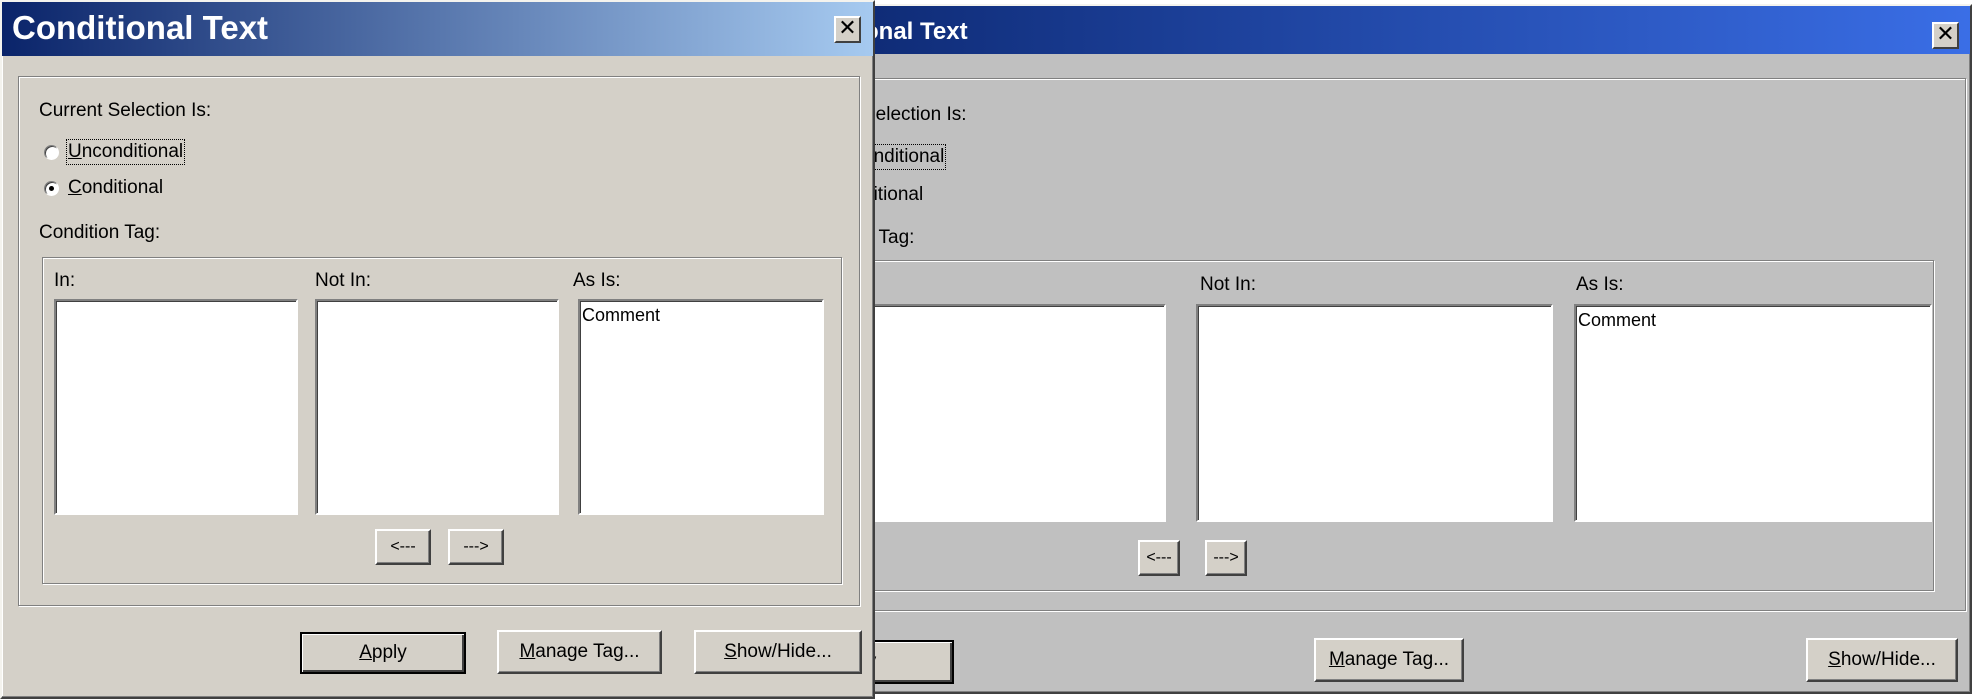  I want to click on move-right-button: --->, so click(476, 547).